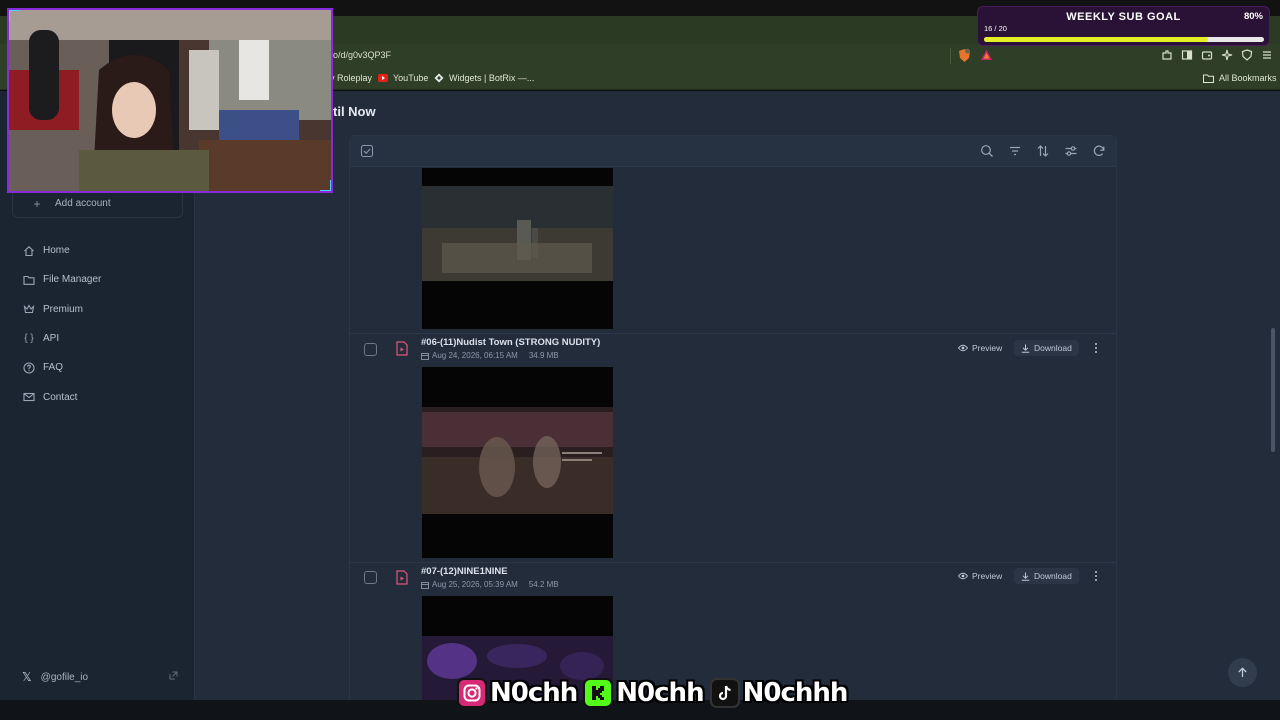 The image size is (1280, 720). I want to click on all-bookmarks-label: All Bookmarks, so click(1248, 78).